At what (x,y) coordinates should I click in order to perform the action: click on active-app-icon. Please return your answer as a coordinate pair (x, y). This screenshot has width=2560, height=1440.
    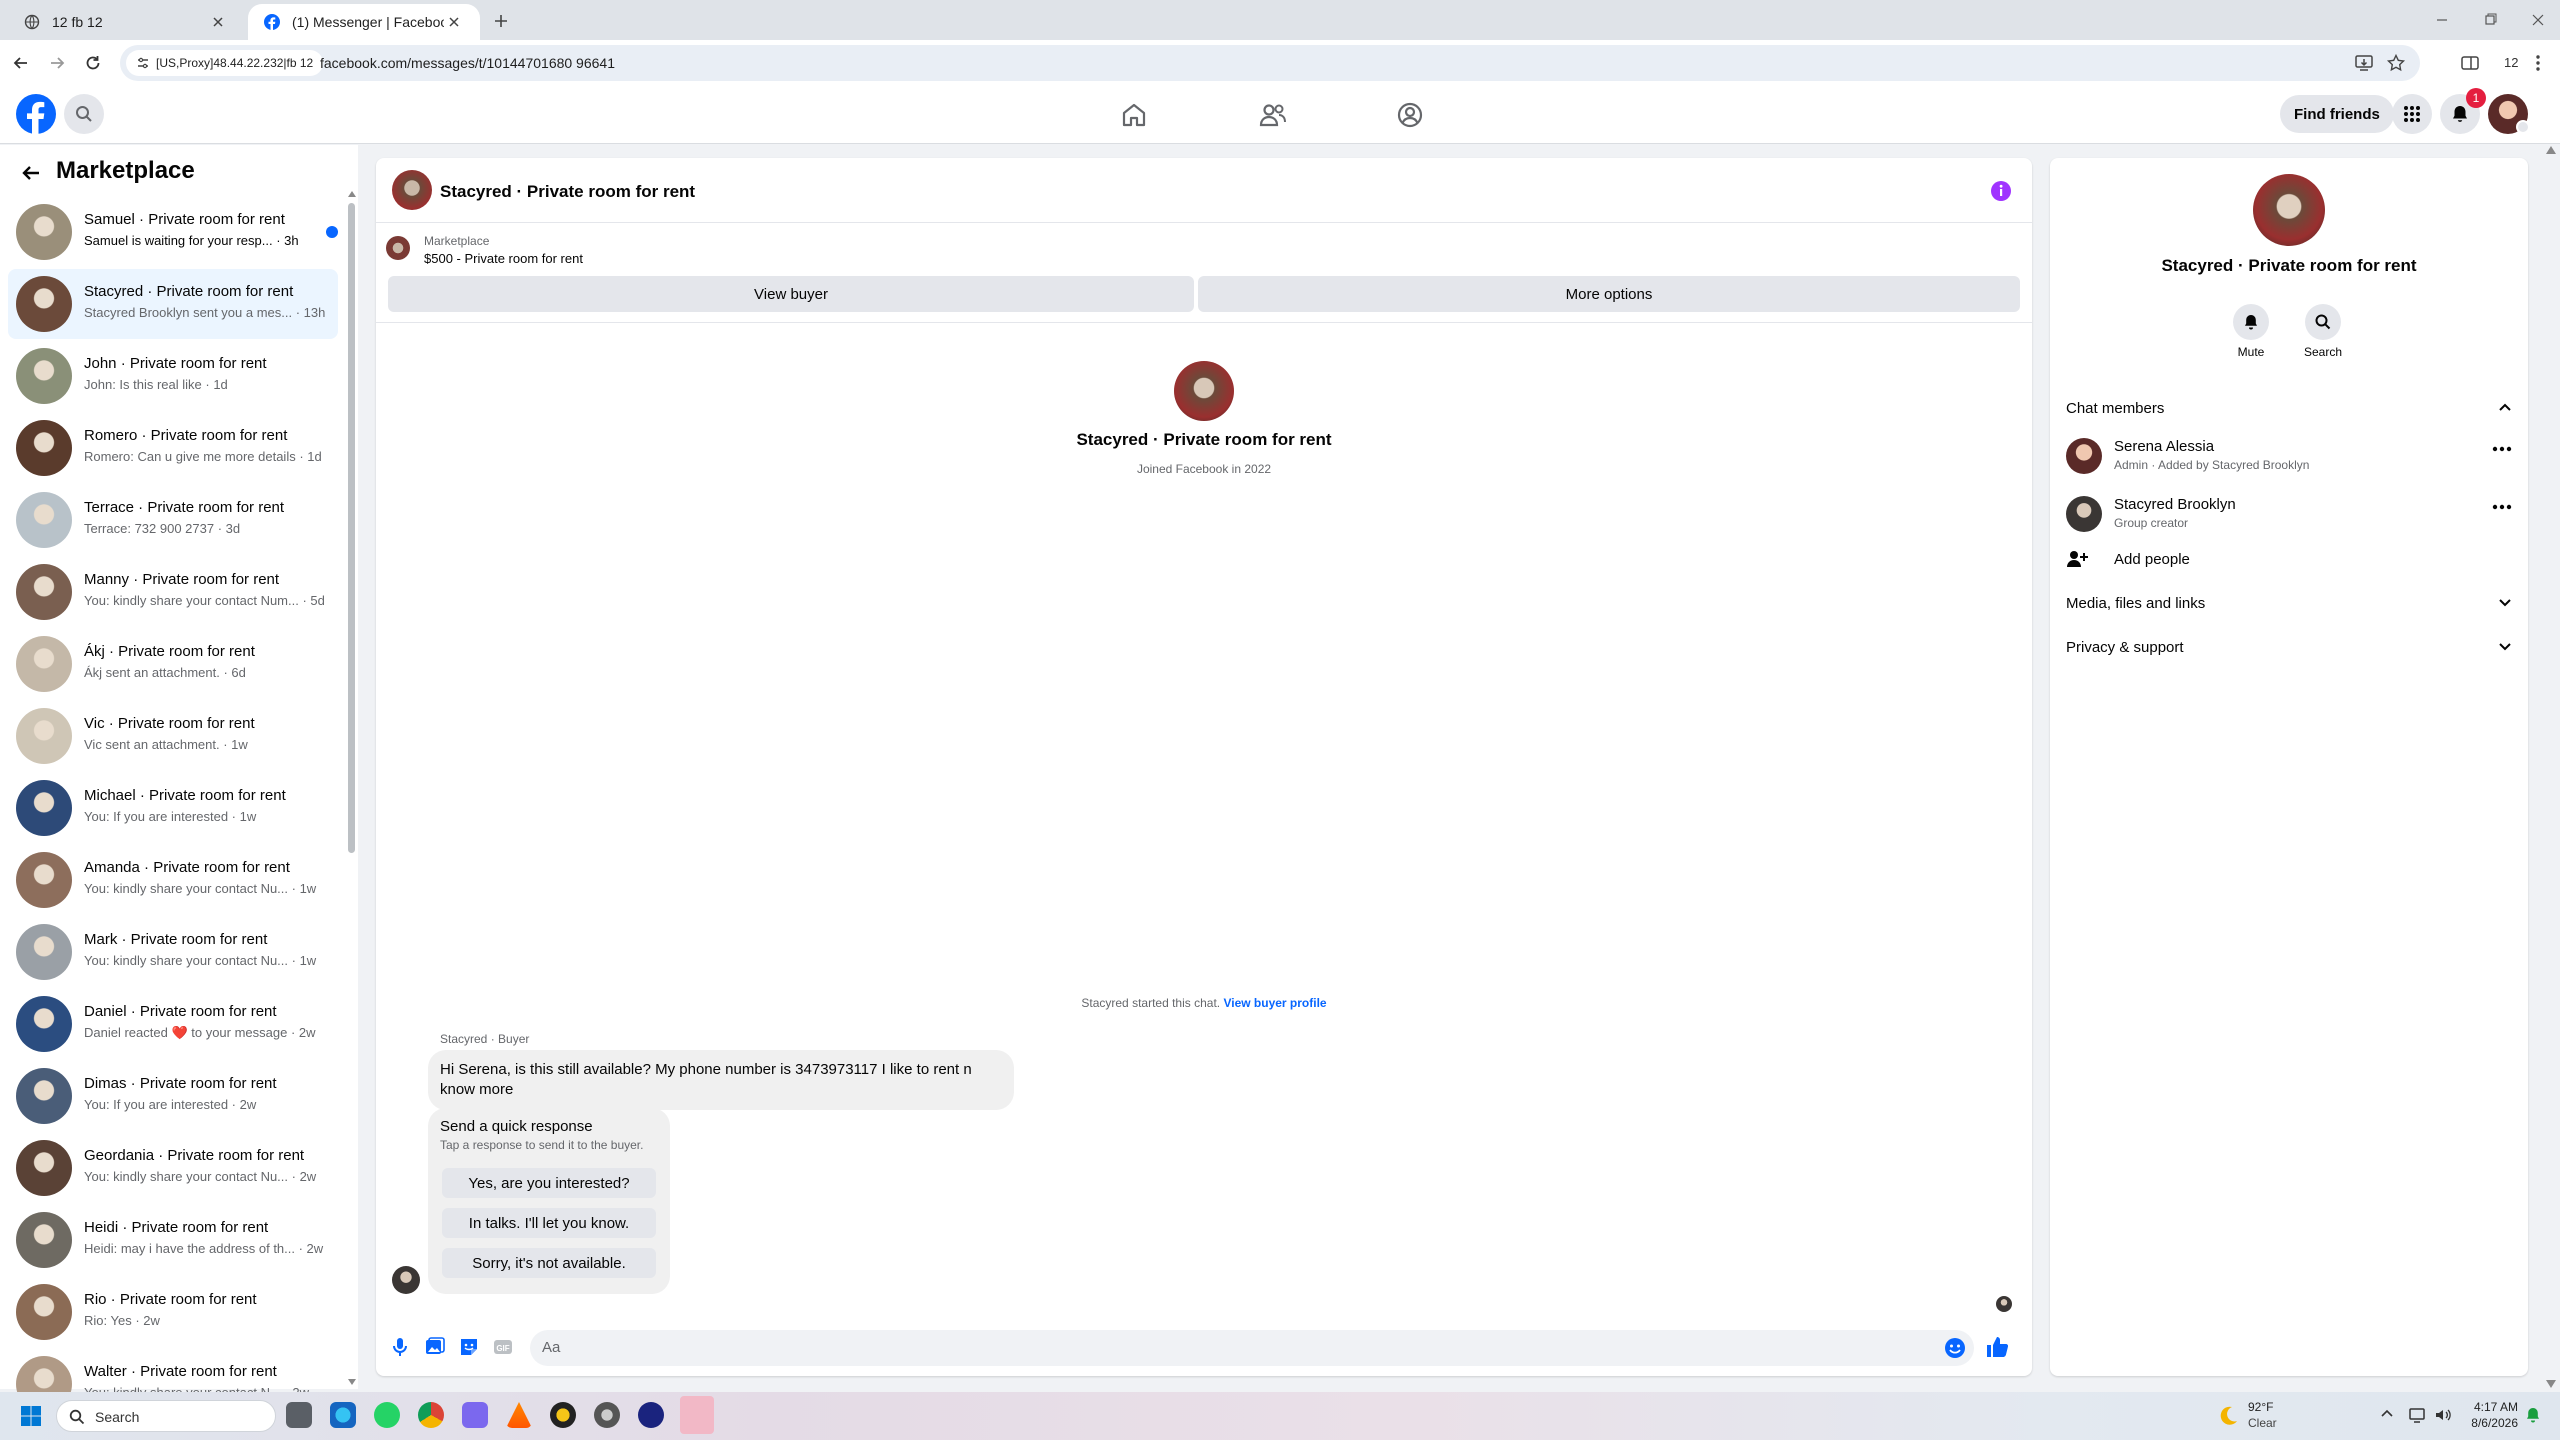
    Looking at the image, I should click on (697, 1415).